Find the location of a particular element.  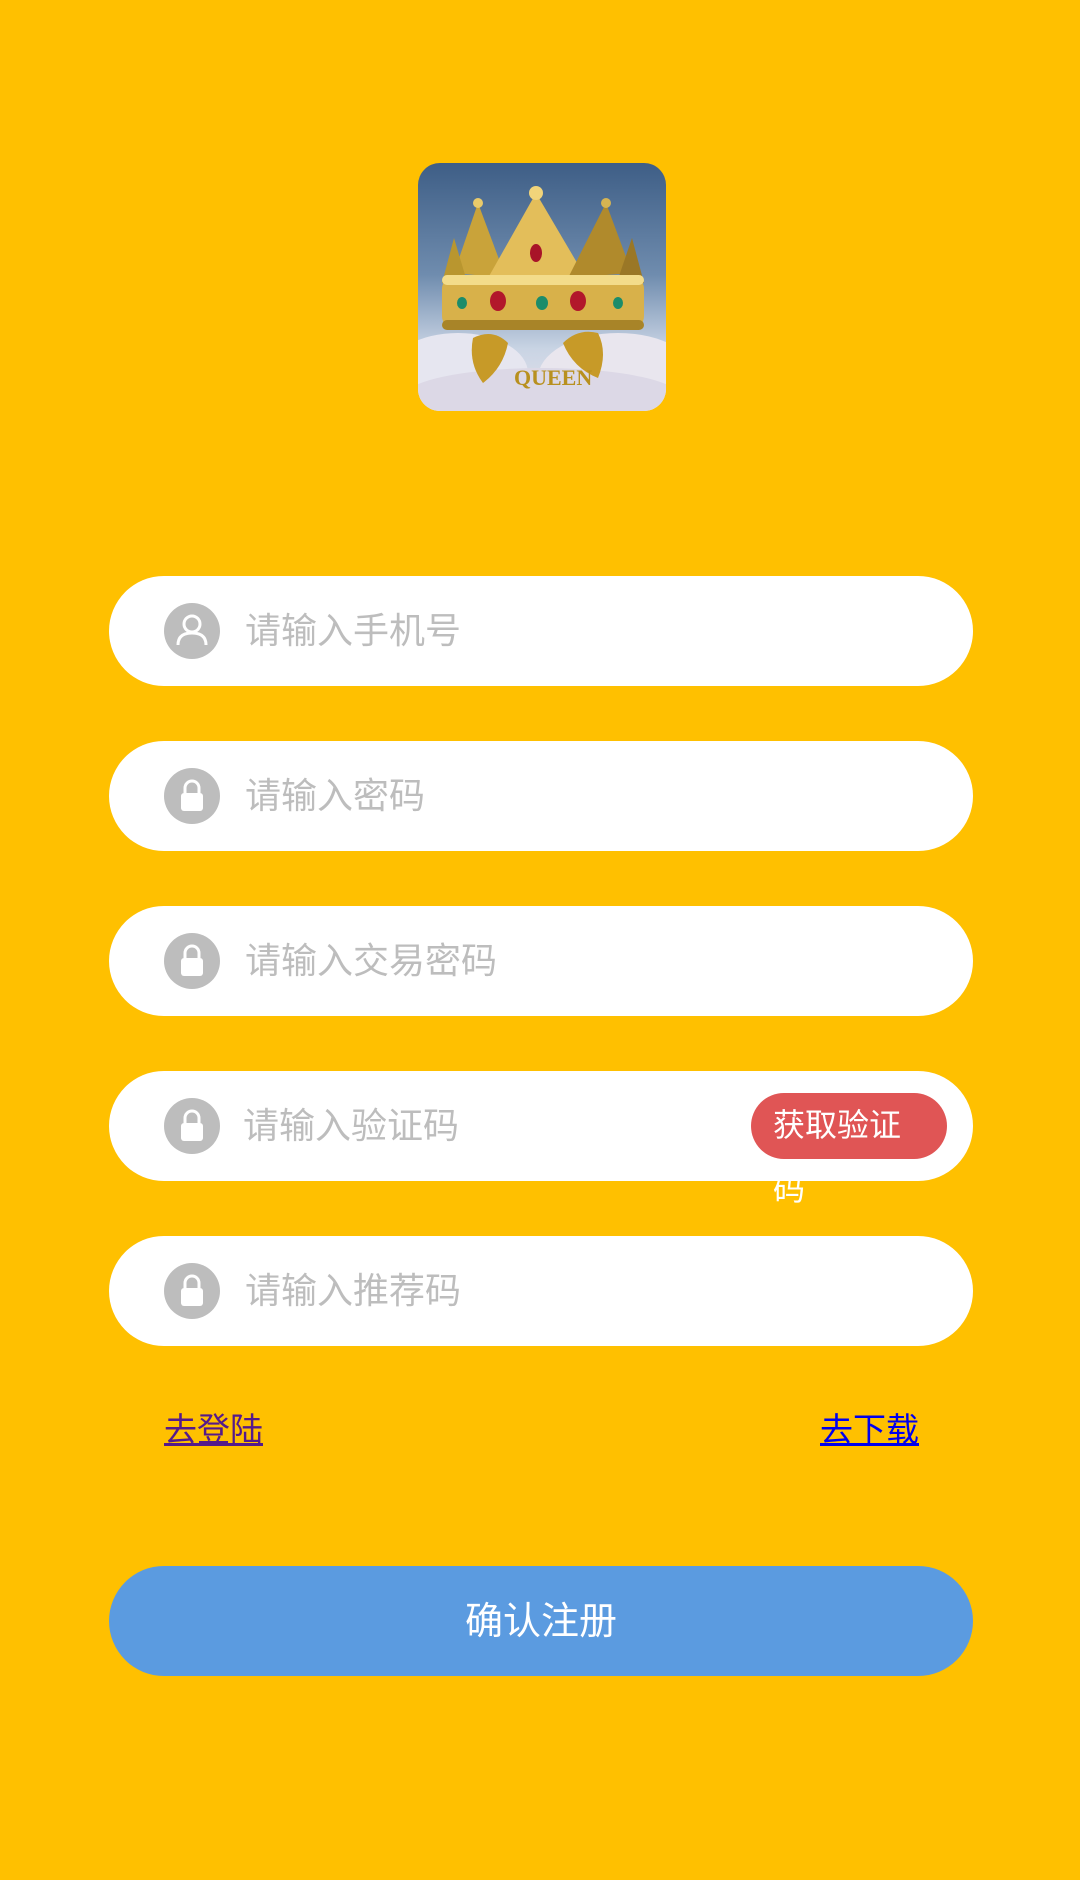

password-field is located at coordinates (541, 796).